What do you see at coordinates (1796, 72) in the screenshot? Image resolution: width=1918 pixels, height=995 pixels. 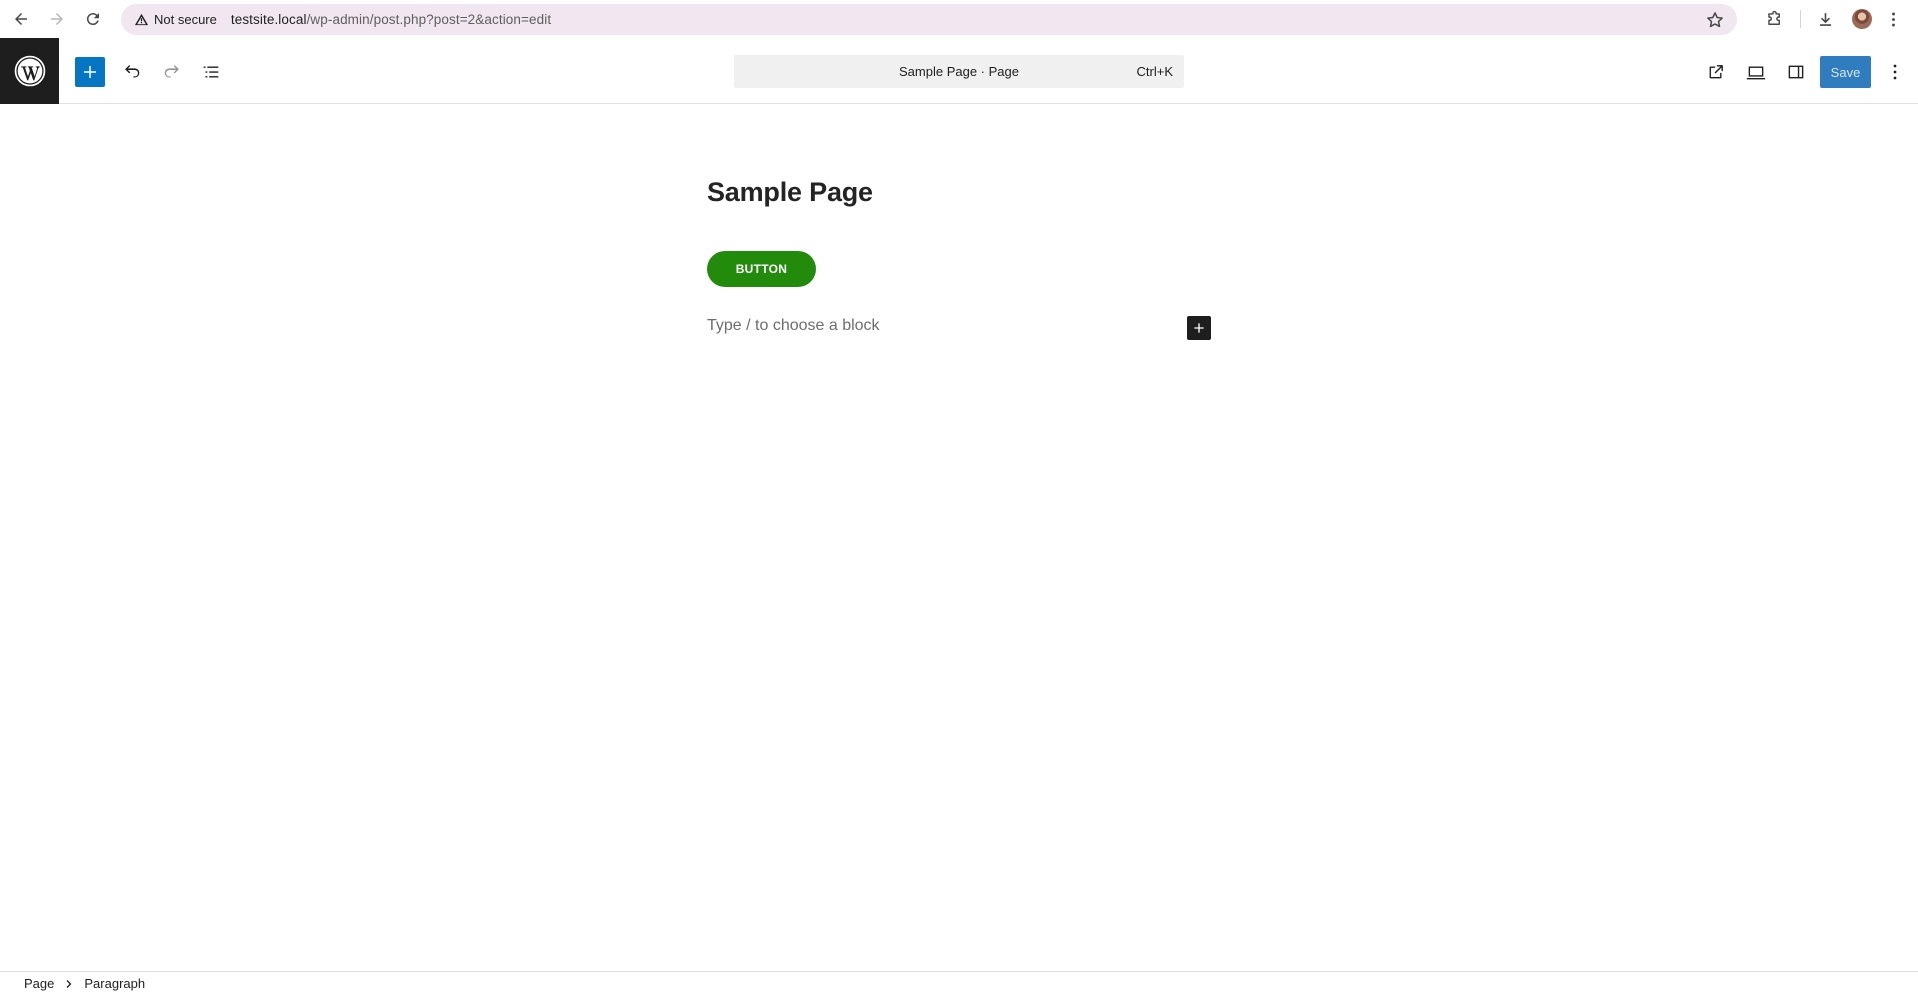 I see `settings-sidebar-icon` at bounding box center [1796, 72].